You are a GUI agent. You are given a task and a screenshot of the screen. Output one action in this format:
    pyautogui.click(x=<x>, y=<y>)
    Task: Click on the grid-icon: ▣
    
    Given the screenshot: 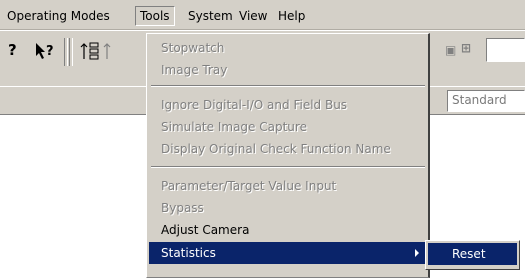 What is the action you would take?
    pyautogui.click(x=450, y=50)
    